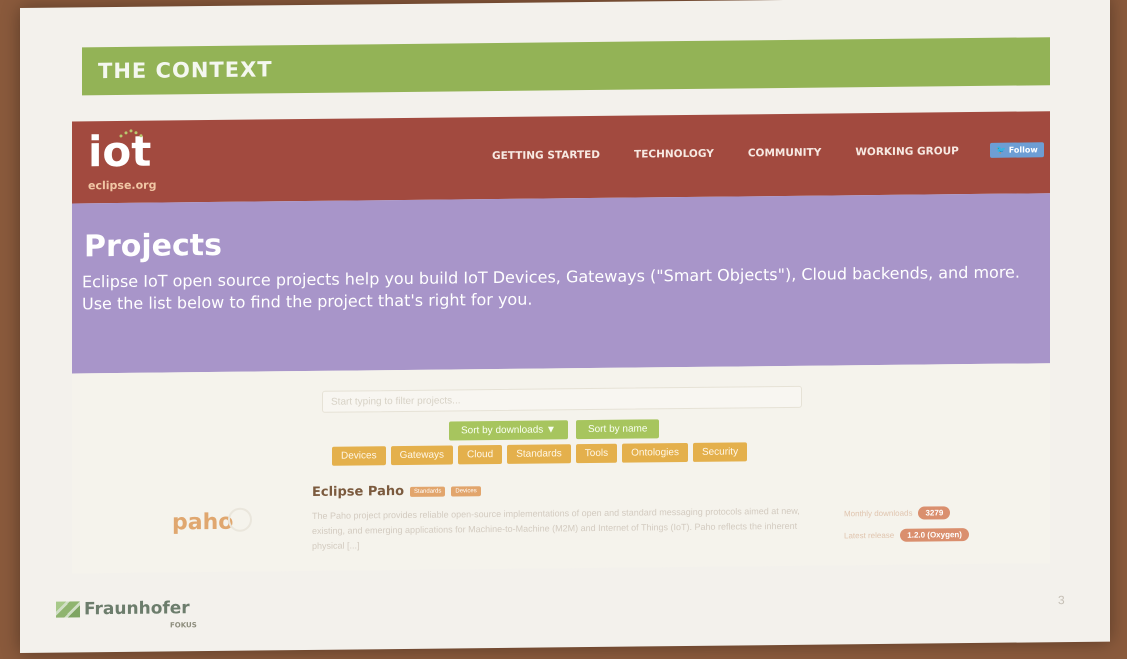 This screenshot has height=659, width=1127. What do you see at coordinates (934, 535) in the screenshot?
I see `latest-release-badge: 1.2.0 (Oxygen)` at bounding box center [934, 535].